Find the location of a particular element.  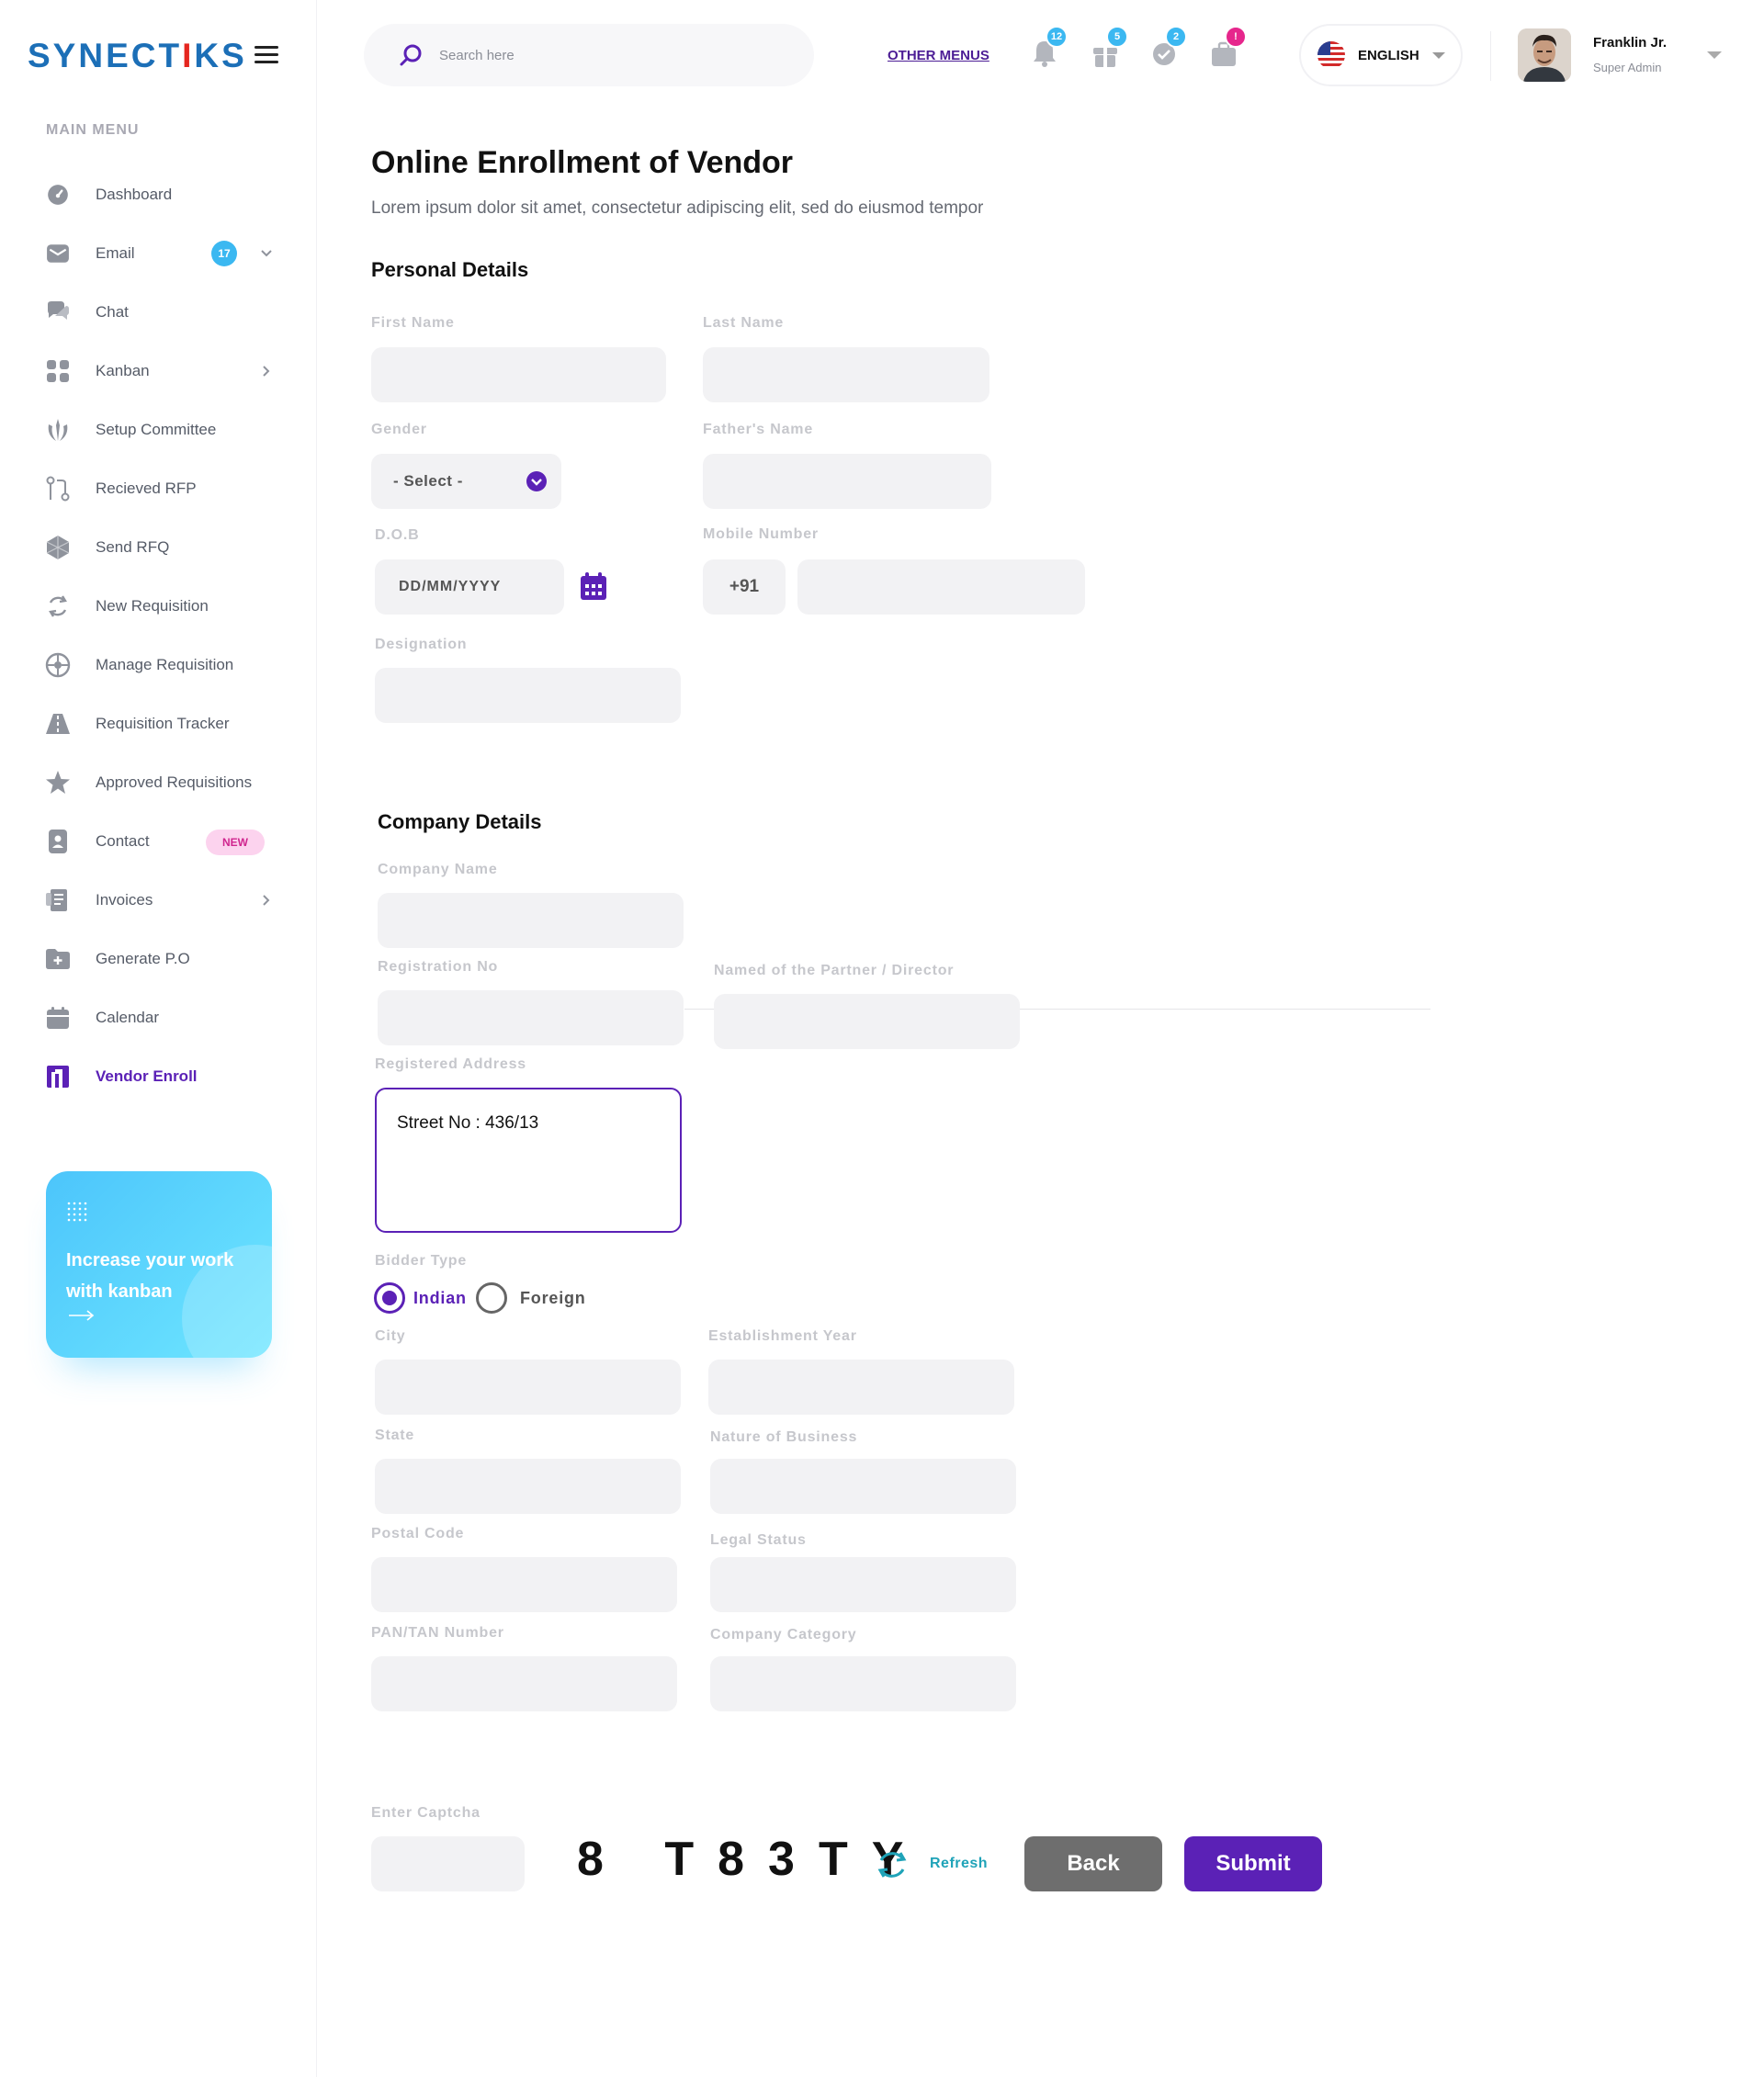

mobile-field is located at coordinates (941, 587).